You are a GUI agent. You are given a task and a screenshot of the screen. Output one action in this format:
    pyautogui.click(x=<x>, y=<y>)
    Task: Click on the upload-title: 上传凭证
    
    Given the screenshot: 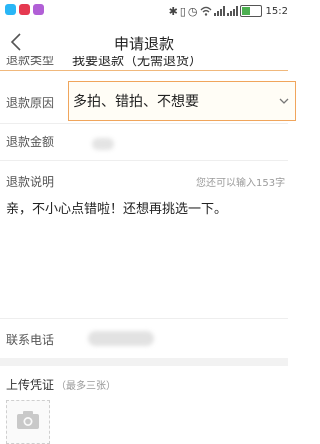 What is the action you would take?
    pyautogui.click(x=30, y=385)
    